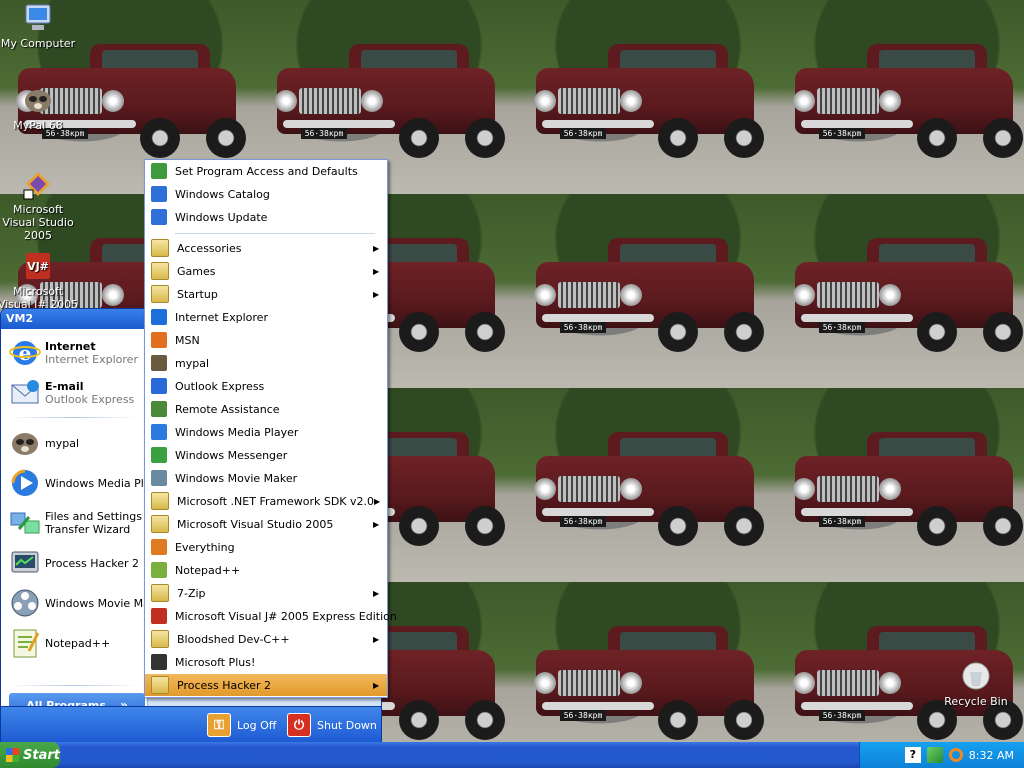 The image size is (1024, 768). What do you see at coordinates (266, 455) in the screenshot?
I see `programs-menu-item-windows-messenger: Windows Messenger` at bounding box center [266, 455].